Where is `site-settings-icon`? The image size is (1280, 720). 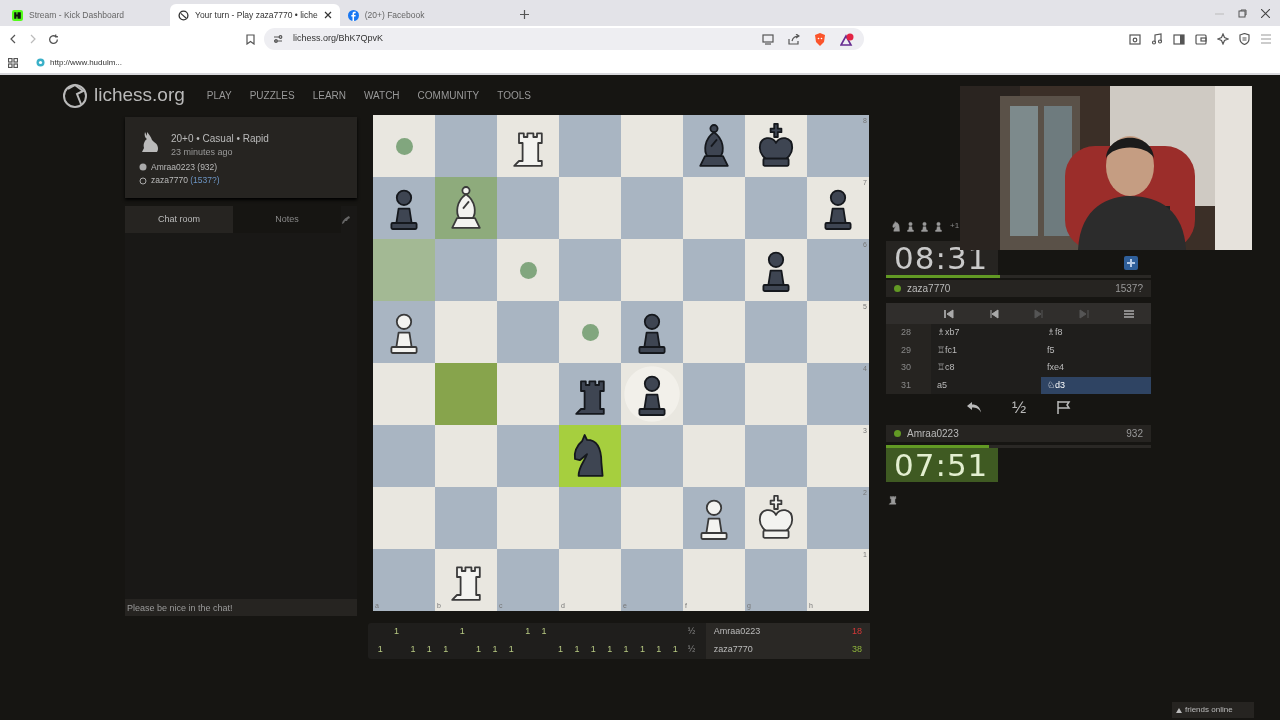
site-settings-icon is located at coordinates (278, 39).